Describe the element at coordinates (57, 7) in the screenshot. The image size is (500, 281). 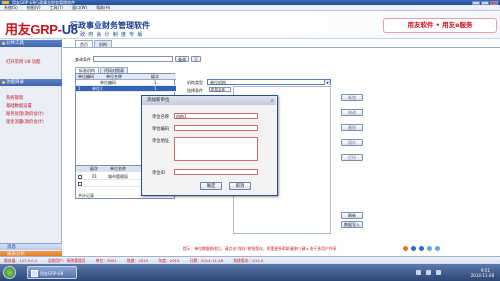
I see `menu-tools: 工具(T)` at that location.